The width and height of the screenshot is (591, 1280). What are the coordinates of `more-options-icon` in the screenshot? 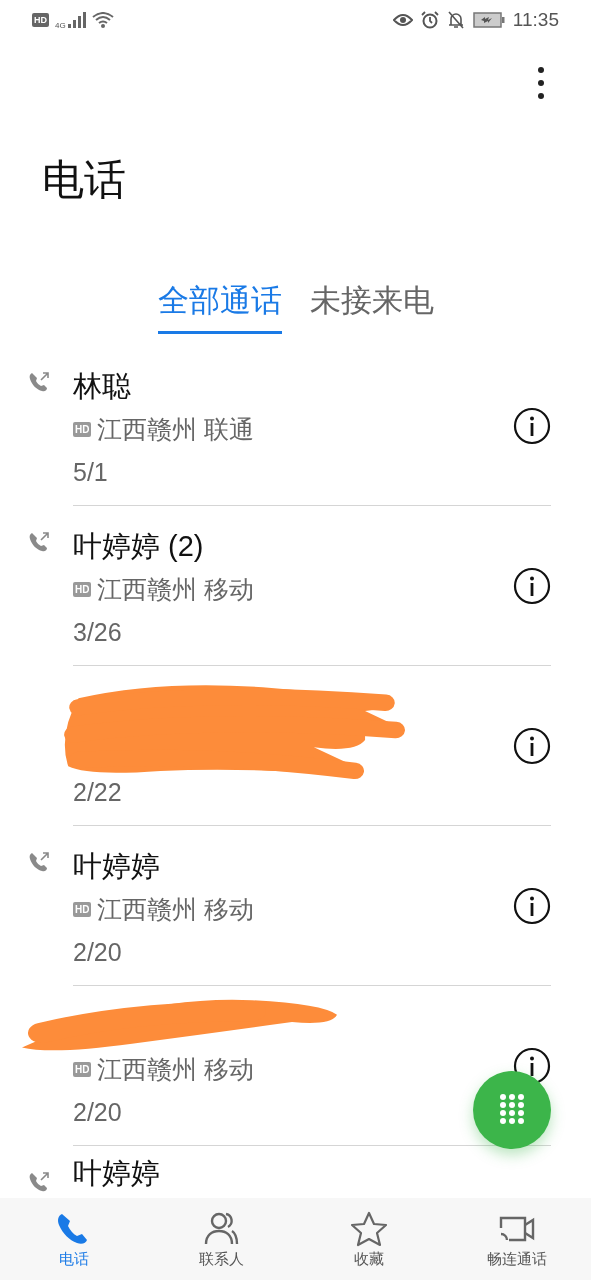 It's located at (541, 83).